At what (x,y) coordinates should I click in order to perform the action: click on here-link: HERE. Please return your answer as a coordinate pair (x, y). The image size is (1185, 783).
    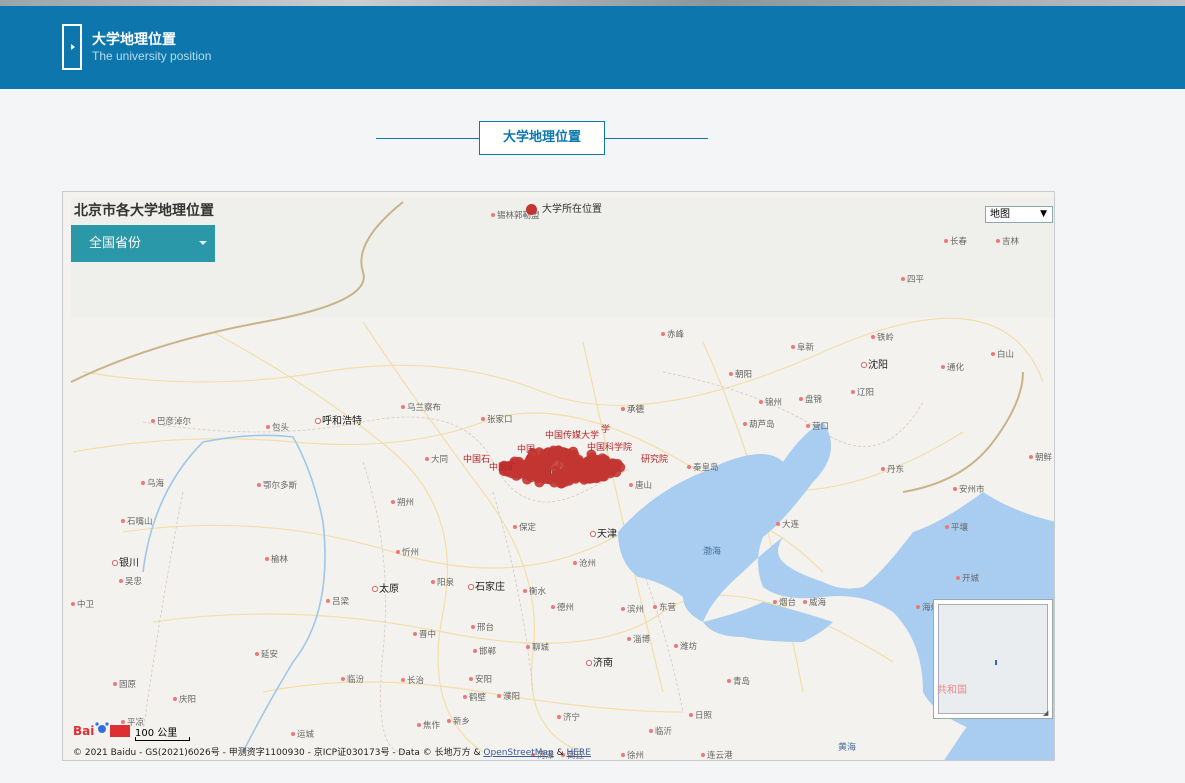
    Looking at the image, I should click on (579, 753).